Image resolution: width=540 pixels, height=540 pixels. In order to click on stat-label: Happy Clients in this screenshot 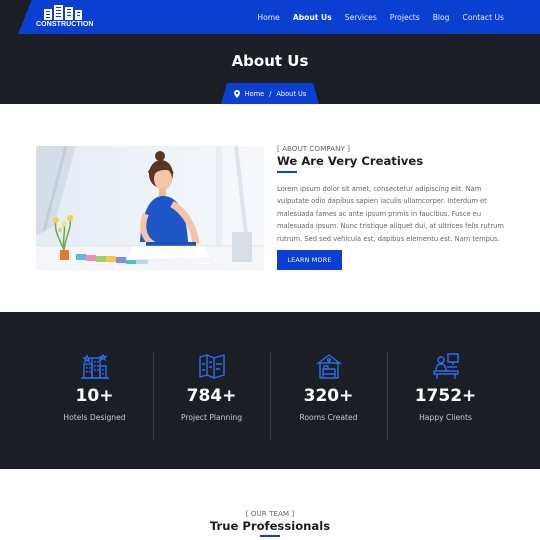, I will do `click(445, 417)`.